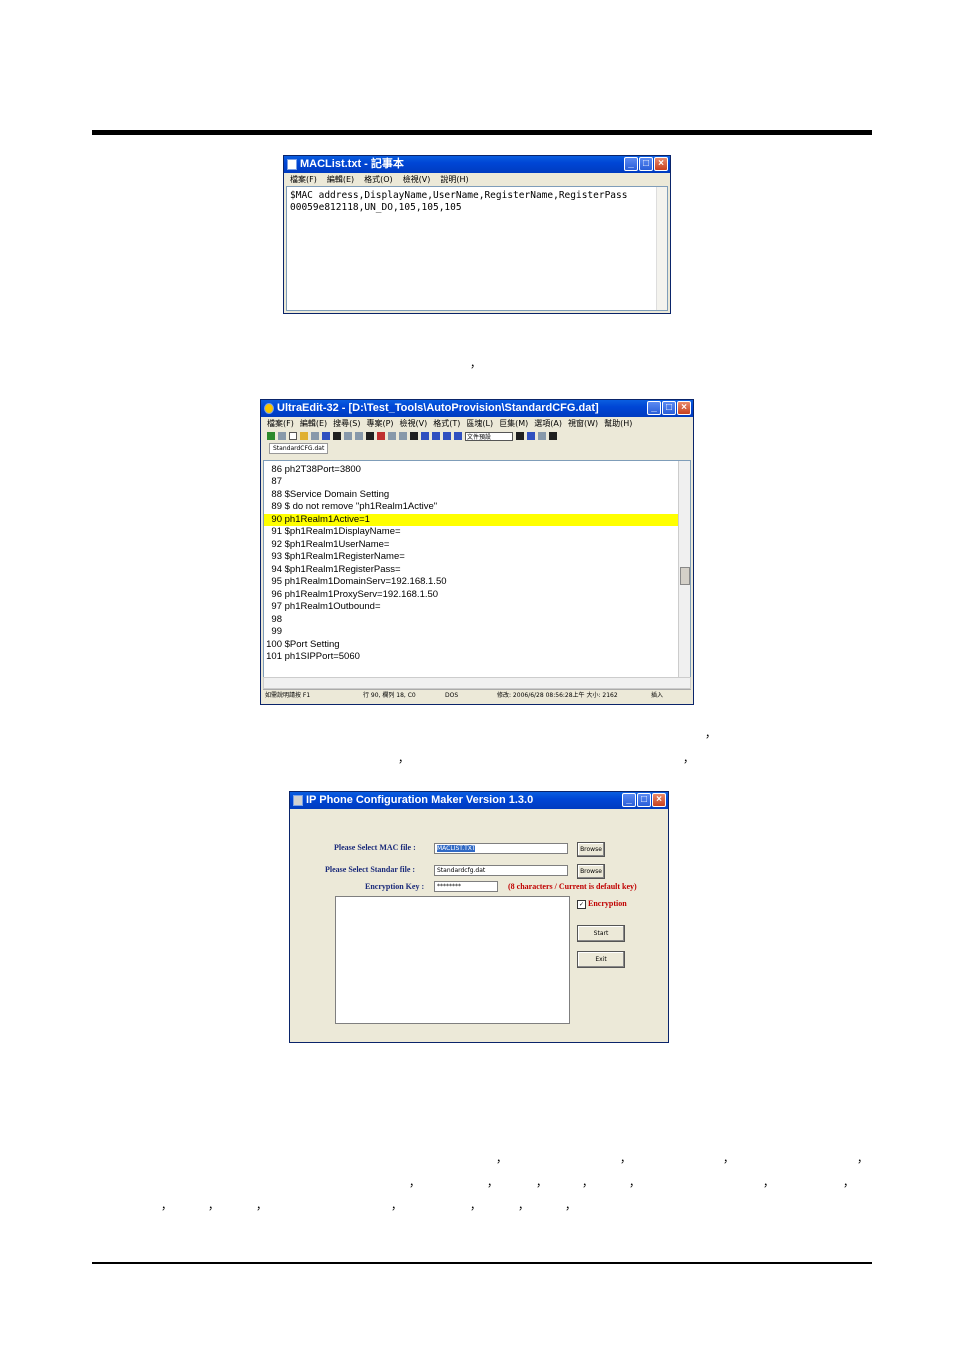 This screenshot has width=954, height=1350. Describe the element at coordinates (471, 482) in the screenshot. I see `code-line: 87` at that location.